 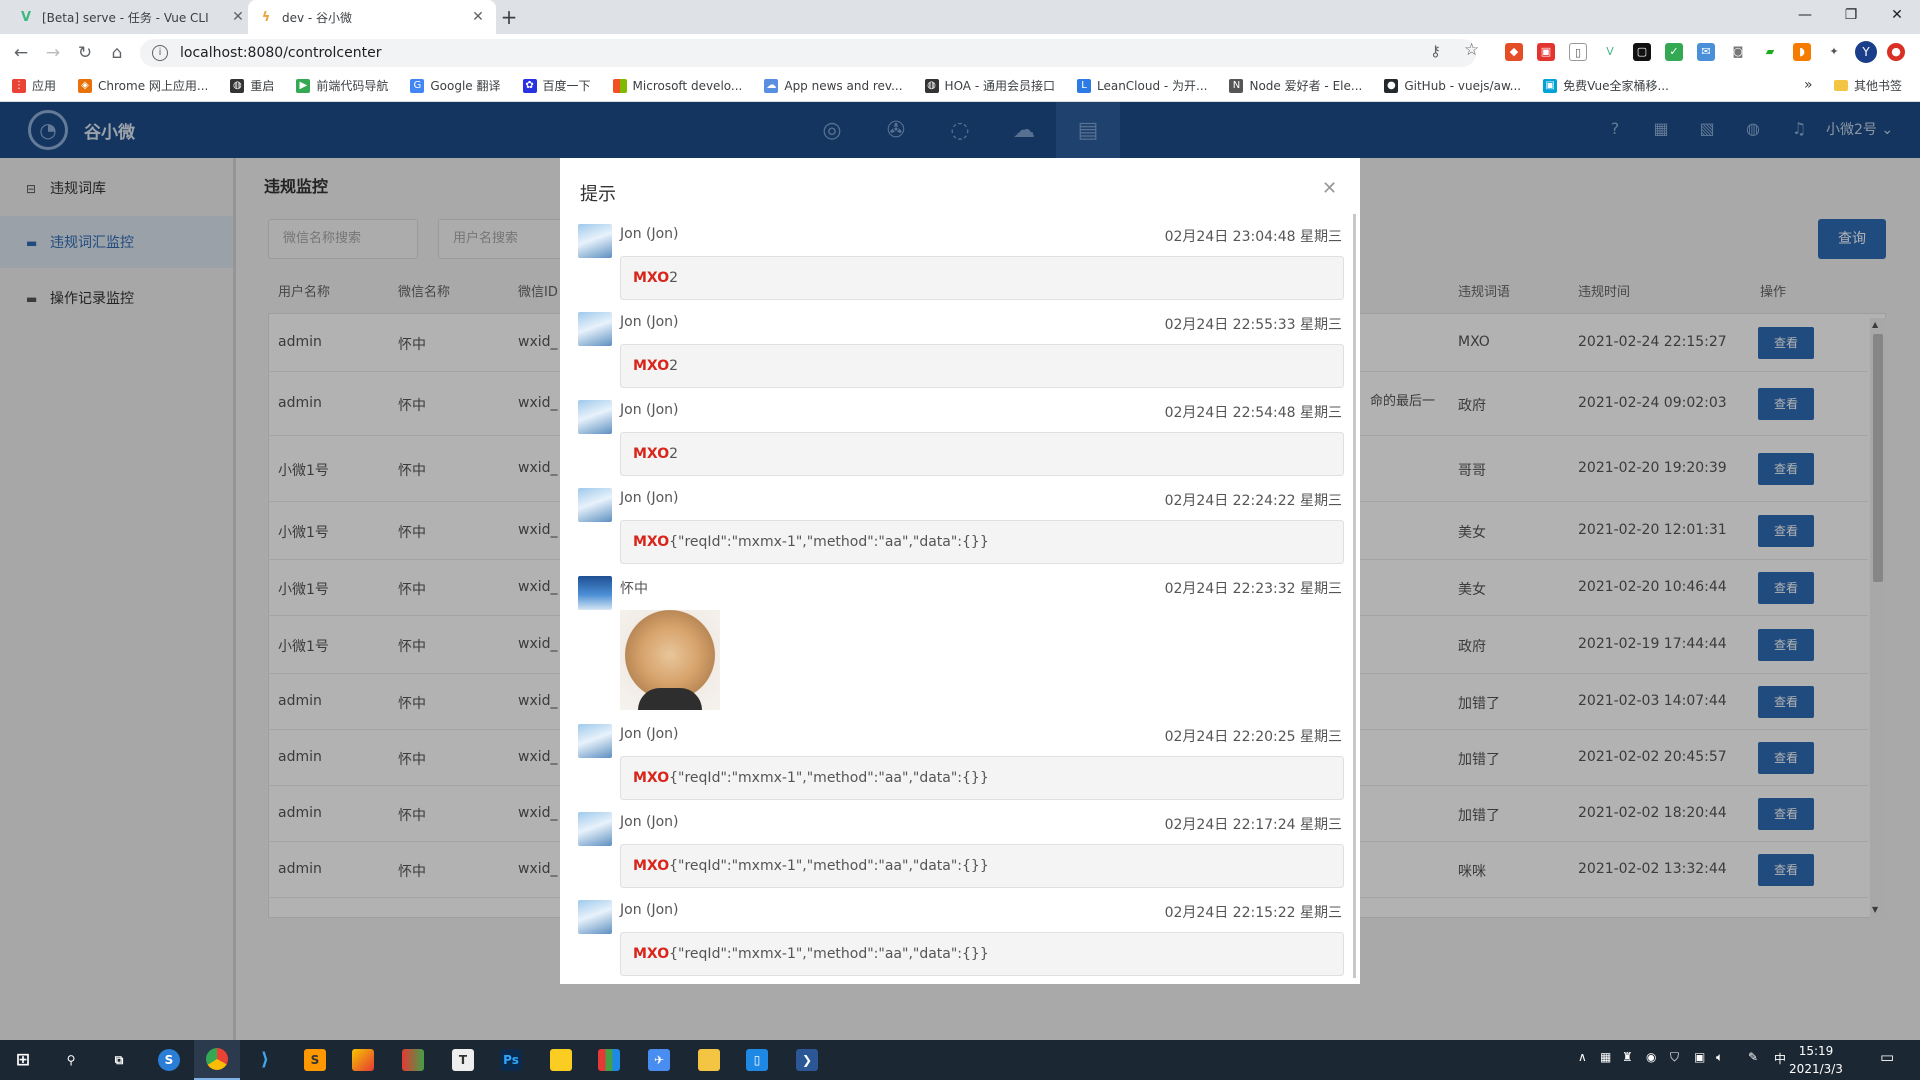 I want to click on tray-shield-icon: ⛉, so click(x=1674, y=1057).